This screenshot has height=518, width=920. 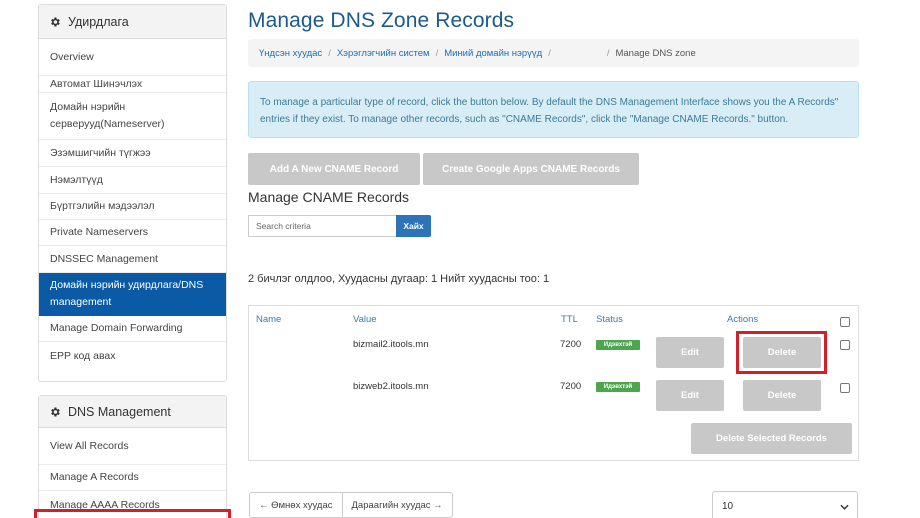 I want to click on sidebar-item-dnssec: DNSSEC Management, so click(x=132, y=259).